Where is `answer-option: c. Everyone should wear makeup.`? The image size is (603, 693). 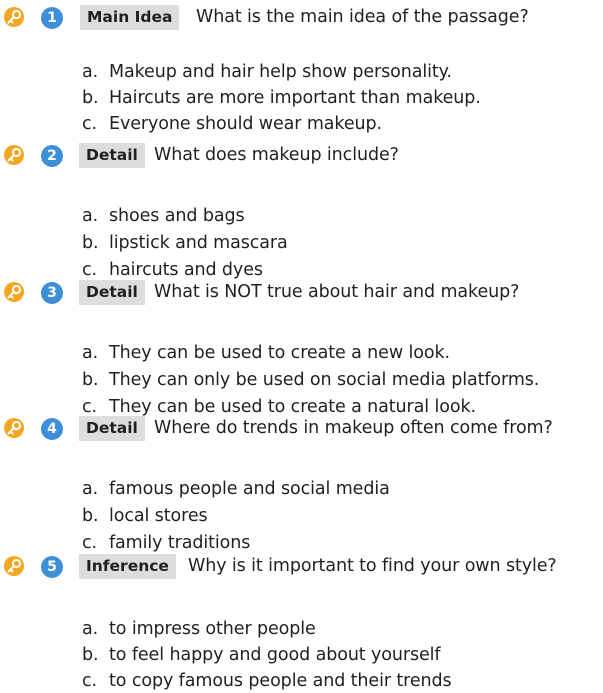
answer-option: c. Everyone should wear makeup. is located at coordinates (232, 124).